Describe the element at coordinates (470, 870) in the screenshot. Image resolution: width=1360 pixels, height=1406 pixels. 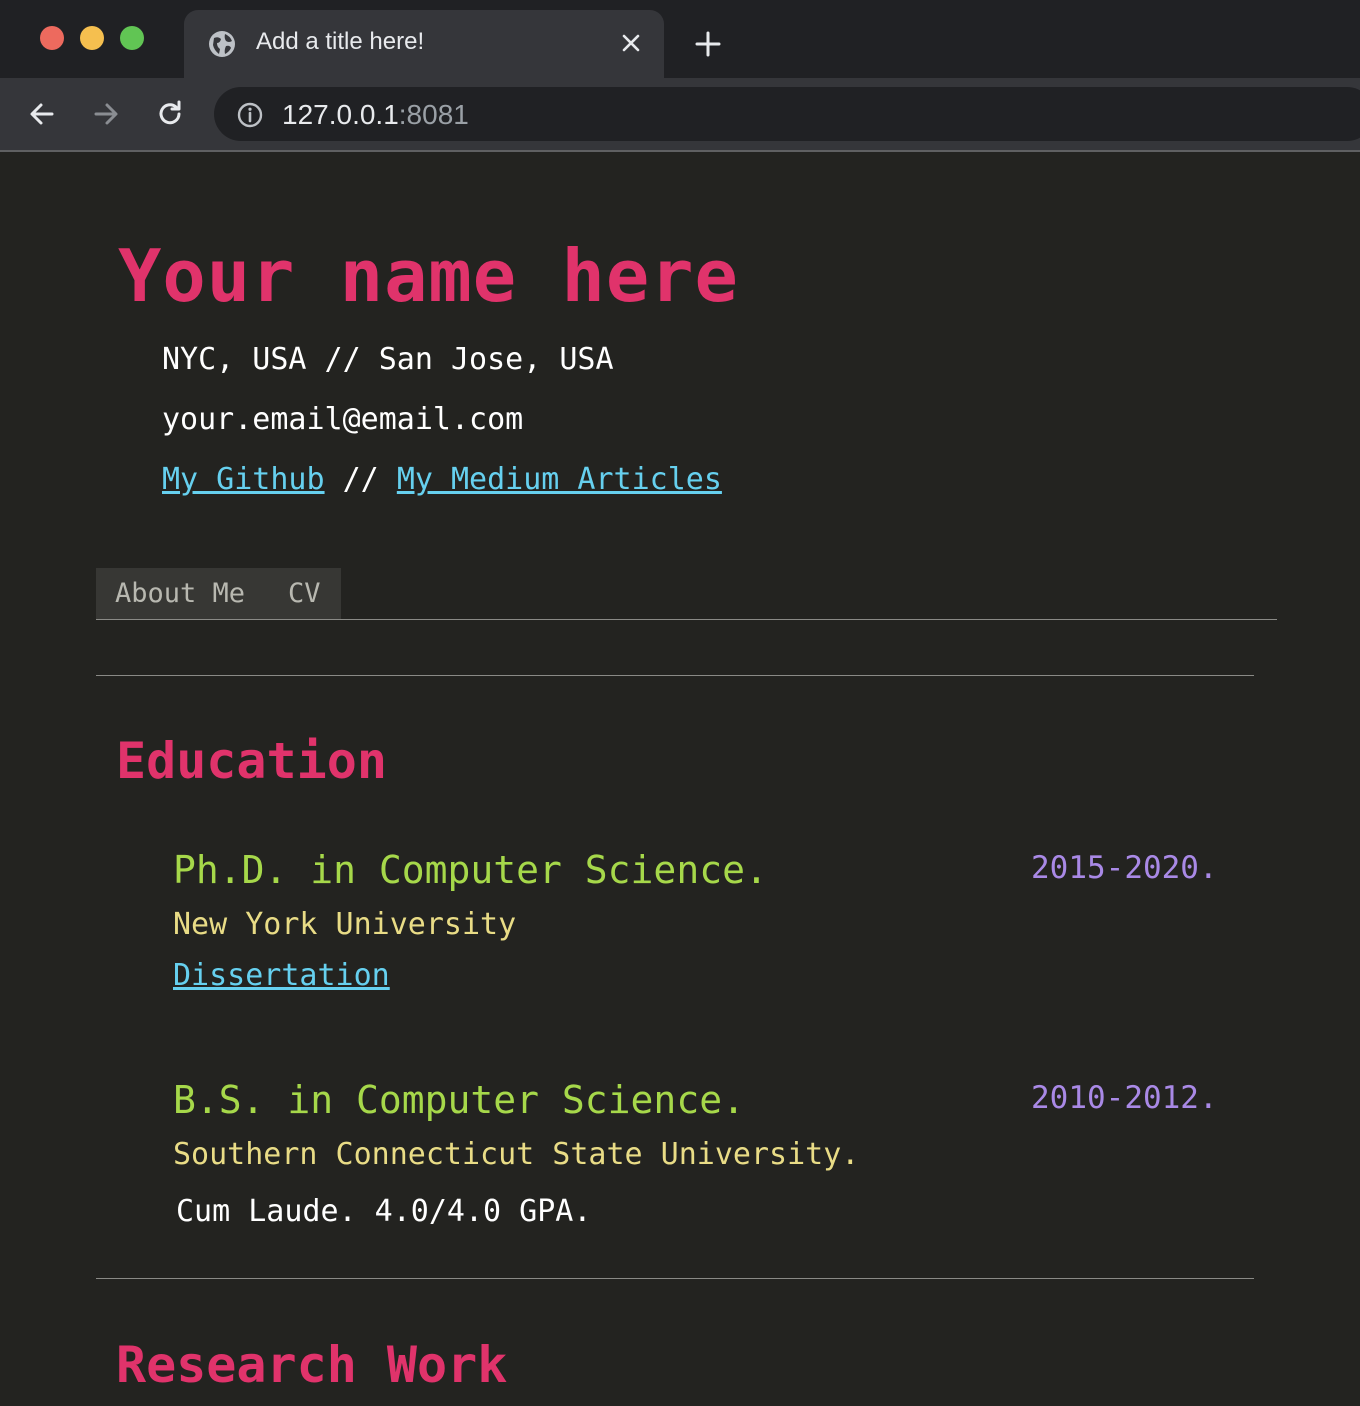
I see `degree-title: Ph.D. in Computer Science.` at that location.